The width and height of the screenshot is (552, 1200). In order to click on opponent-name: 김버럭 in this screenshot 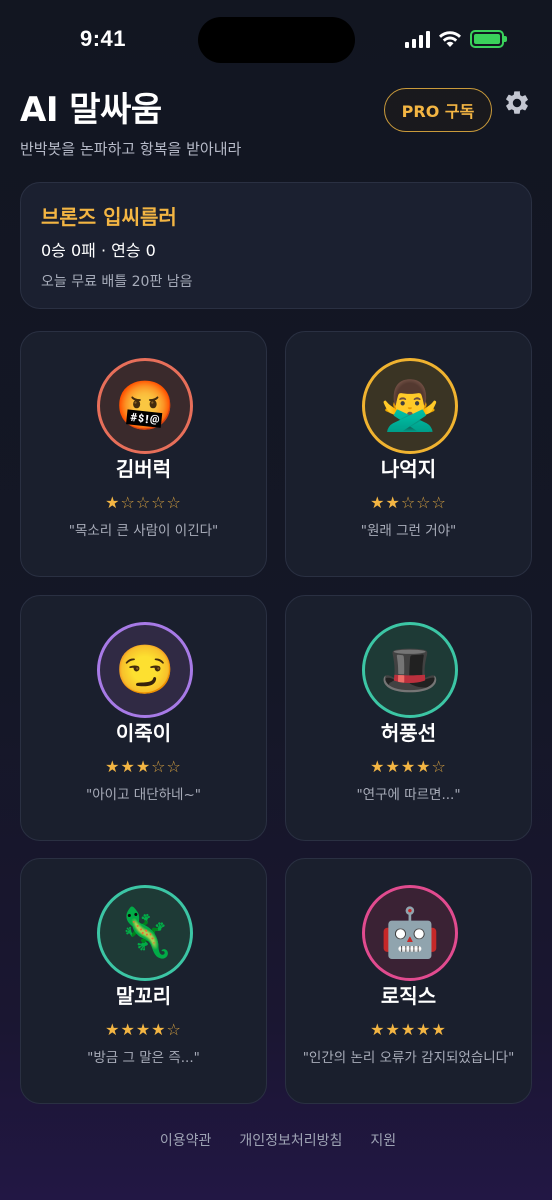, I will do `click(143, 469)`.